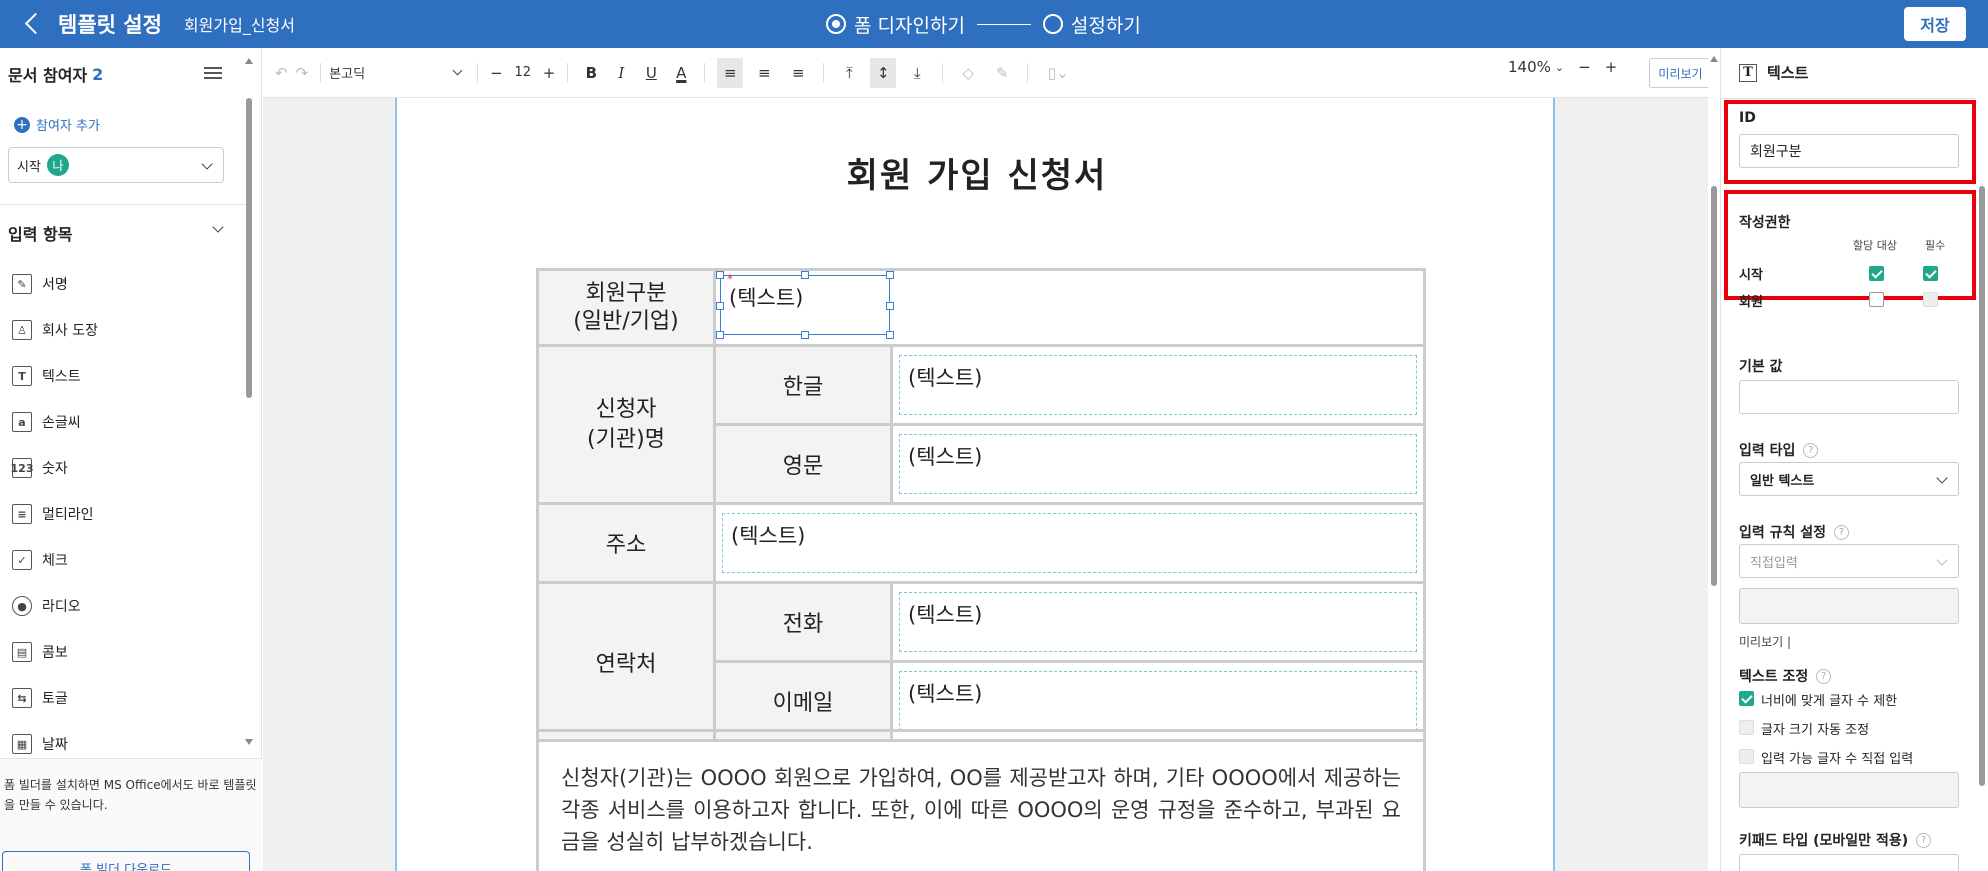 The image size is (1988, 871). I want to click on phone-field: (텍스트), so click(1158, 622).